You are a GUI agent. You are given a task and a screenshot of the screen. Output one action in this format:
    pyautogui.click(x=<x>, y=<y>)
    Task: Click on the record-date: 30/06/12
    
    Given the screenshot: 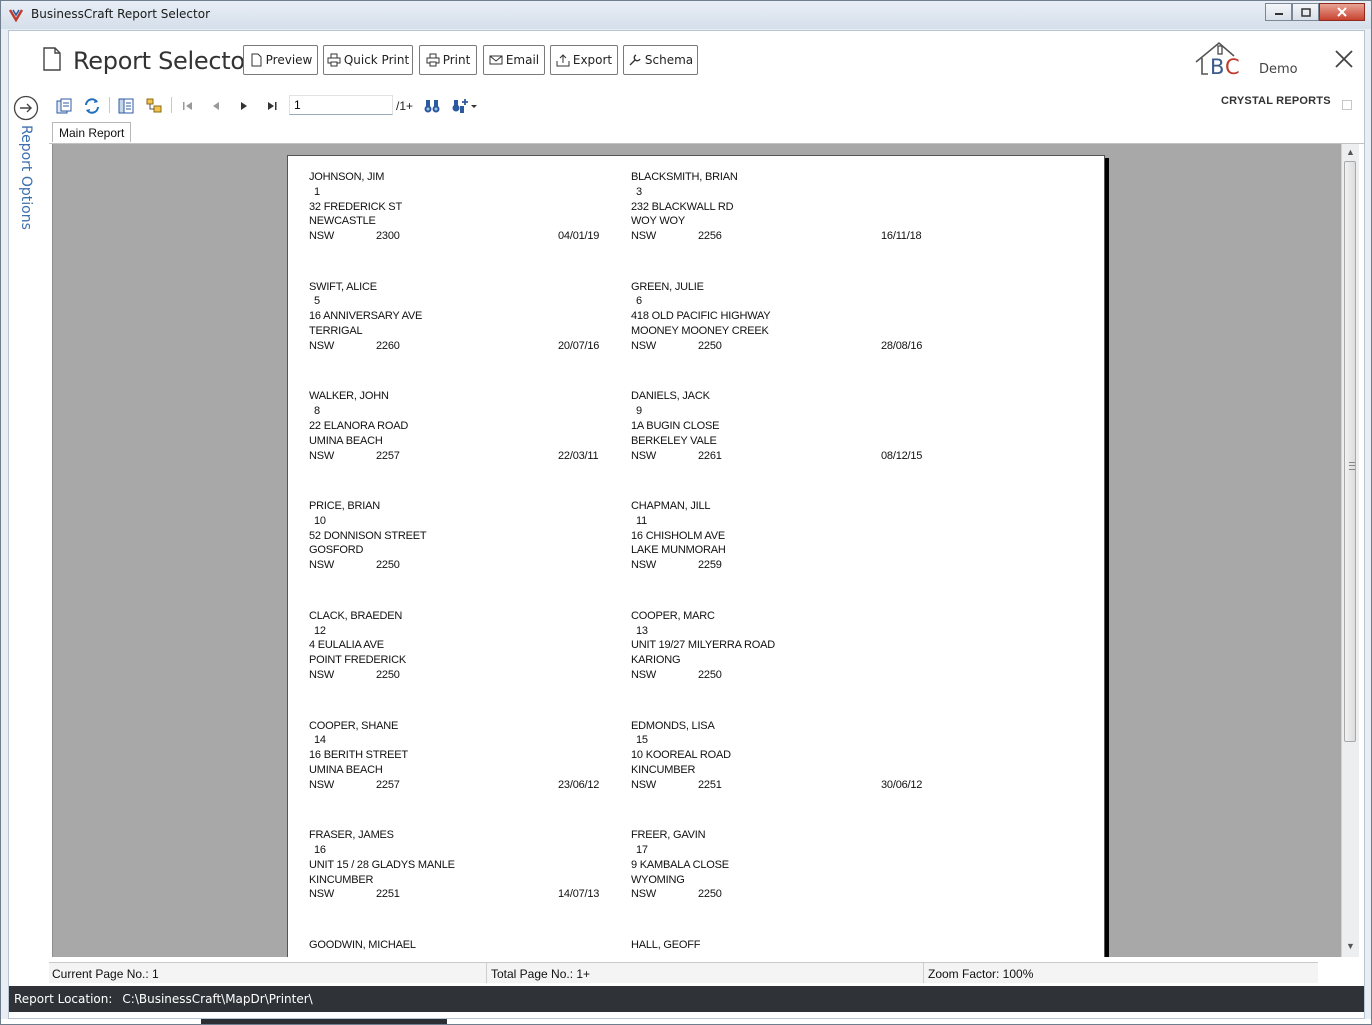 What is the action you would take?
    pyautogui.click(x=902, y=784)
    